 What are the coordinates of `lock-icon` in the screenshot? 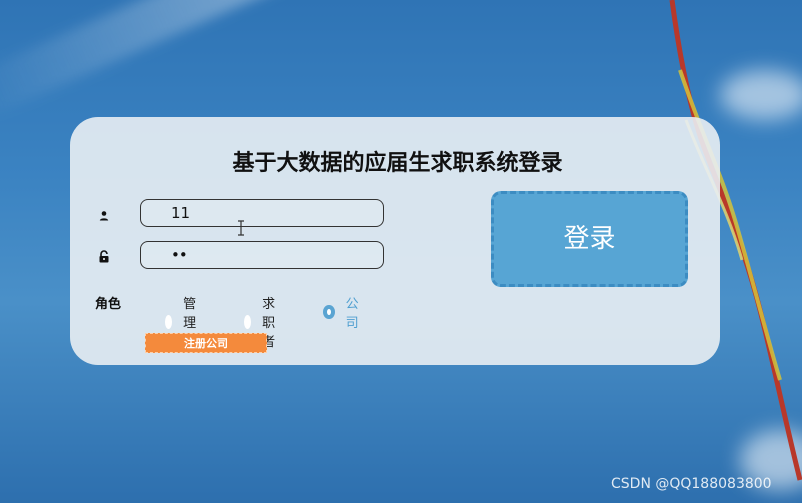 It's located at (104, 255).